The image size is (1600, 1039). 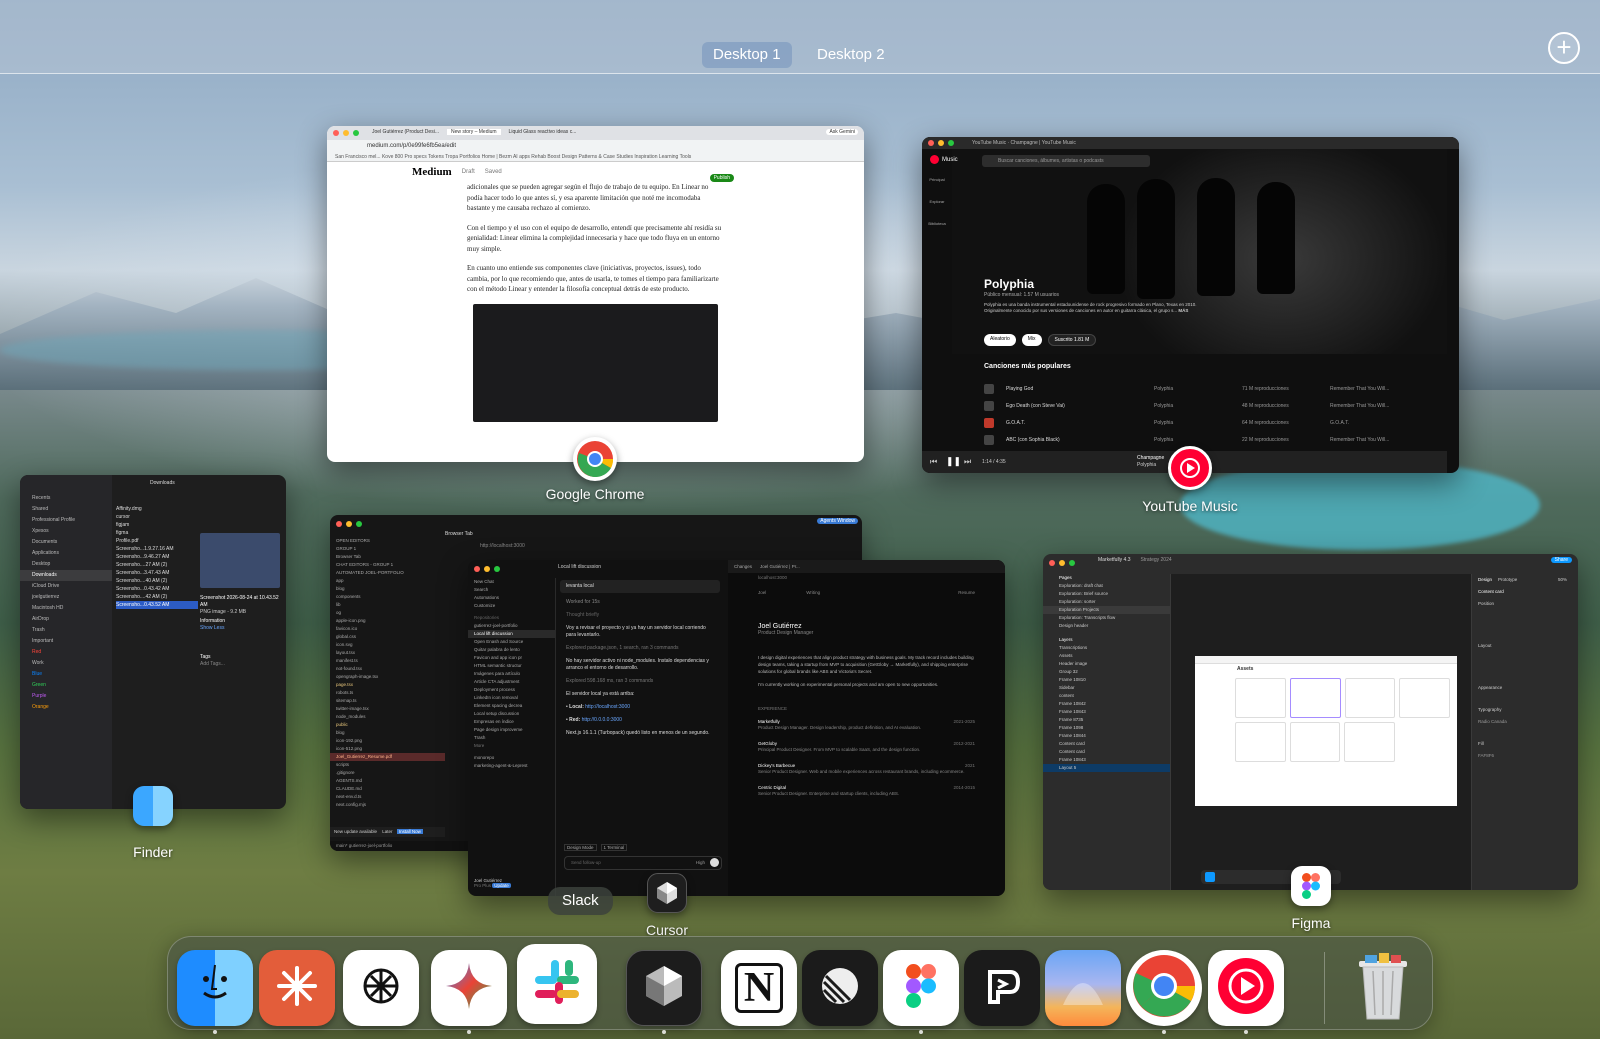 What do you see at coordinates (511, 582) in the screenshot?
I see `new-chat-item: New Chat` at bounding box center [511, 582].